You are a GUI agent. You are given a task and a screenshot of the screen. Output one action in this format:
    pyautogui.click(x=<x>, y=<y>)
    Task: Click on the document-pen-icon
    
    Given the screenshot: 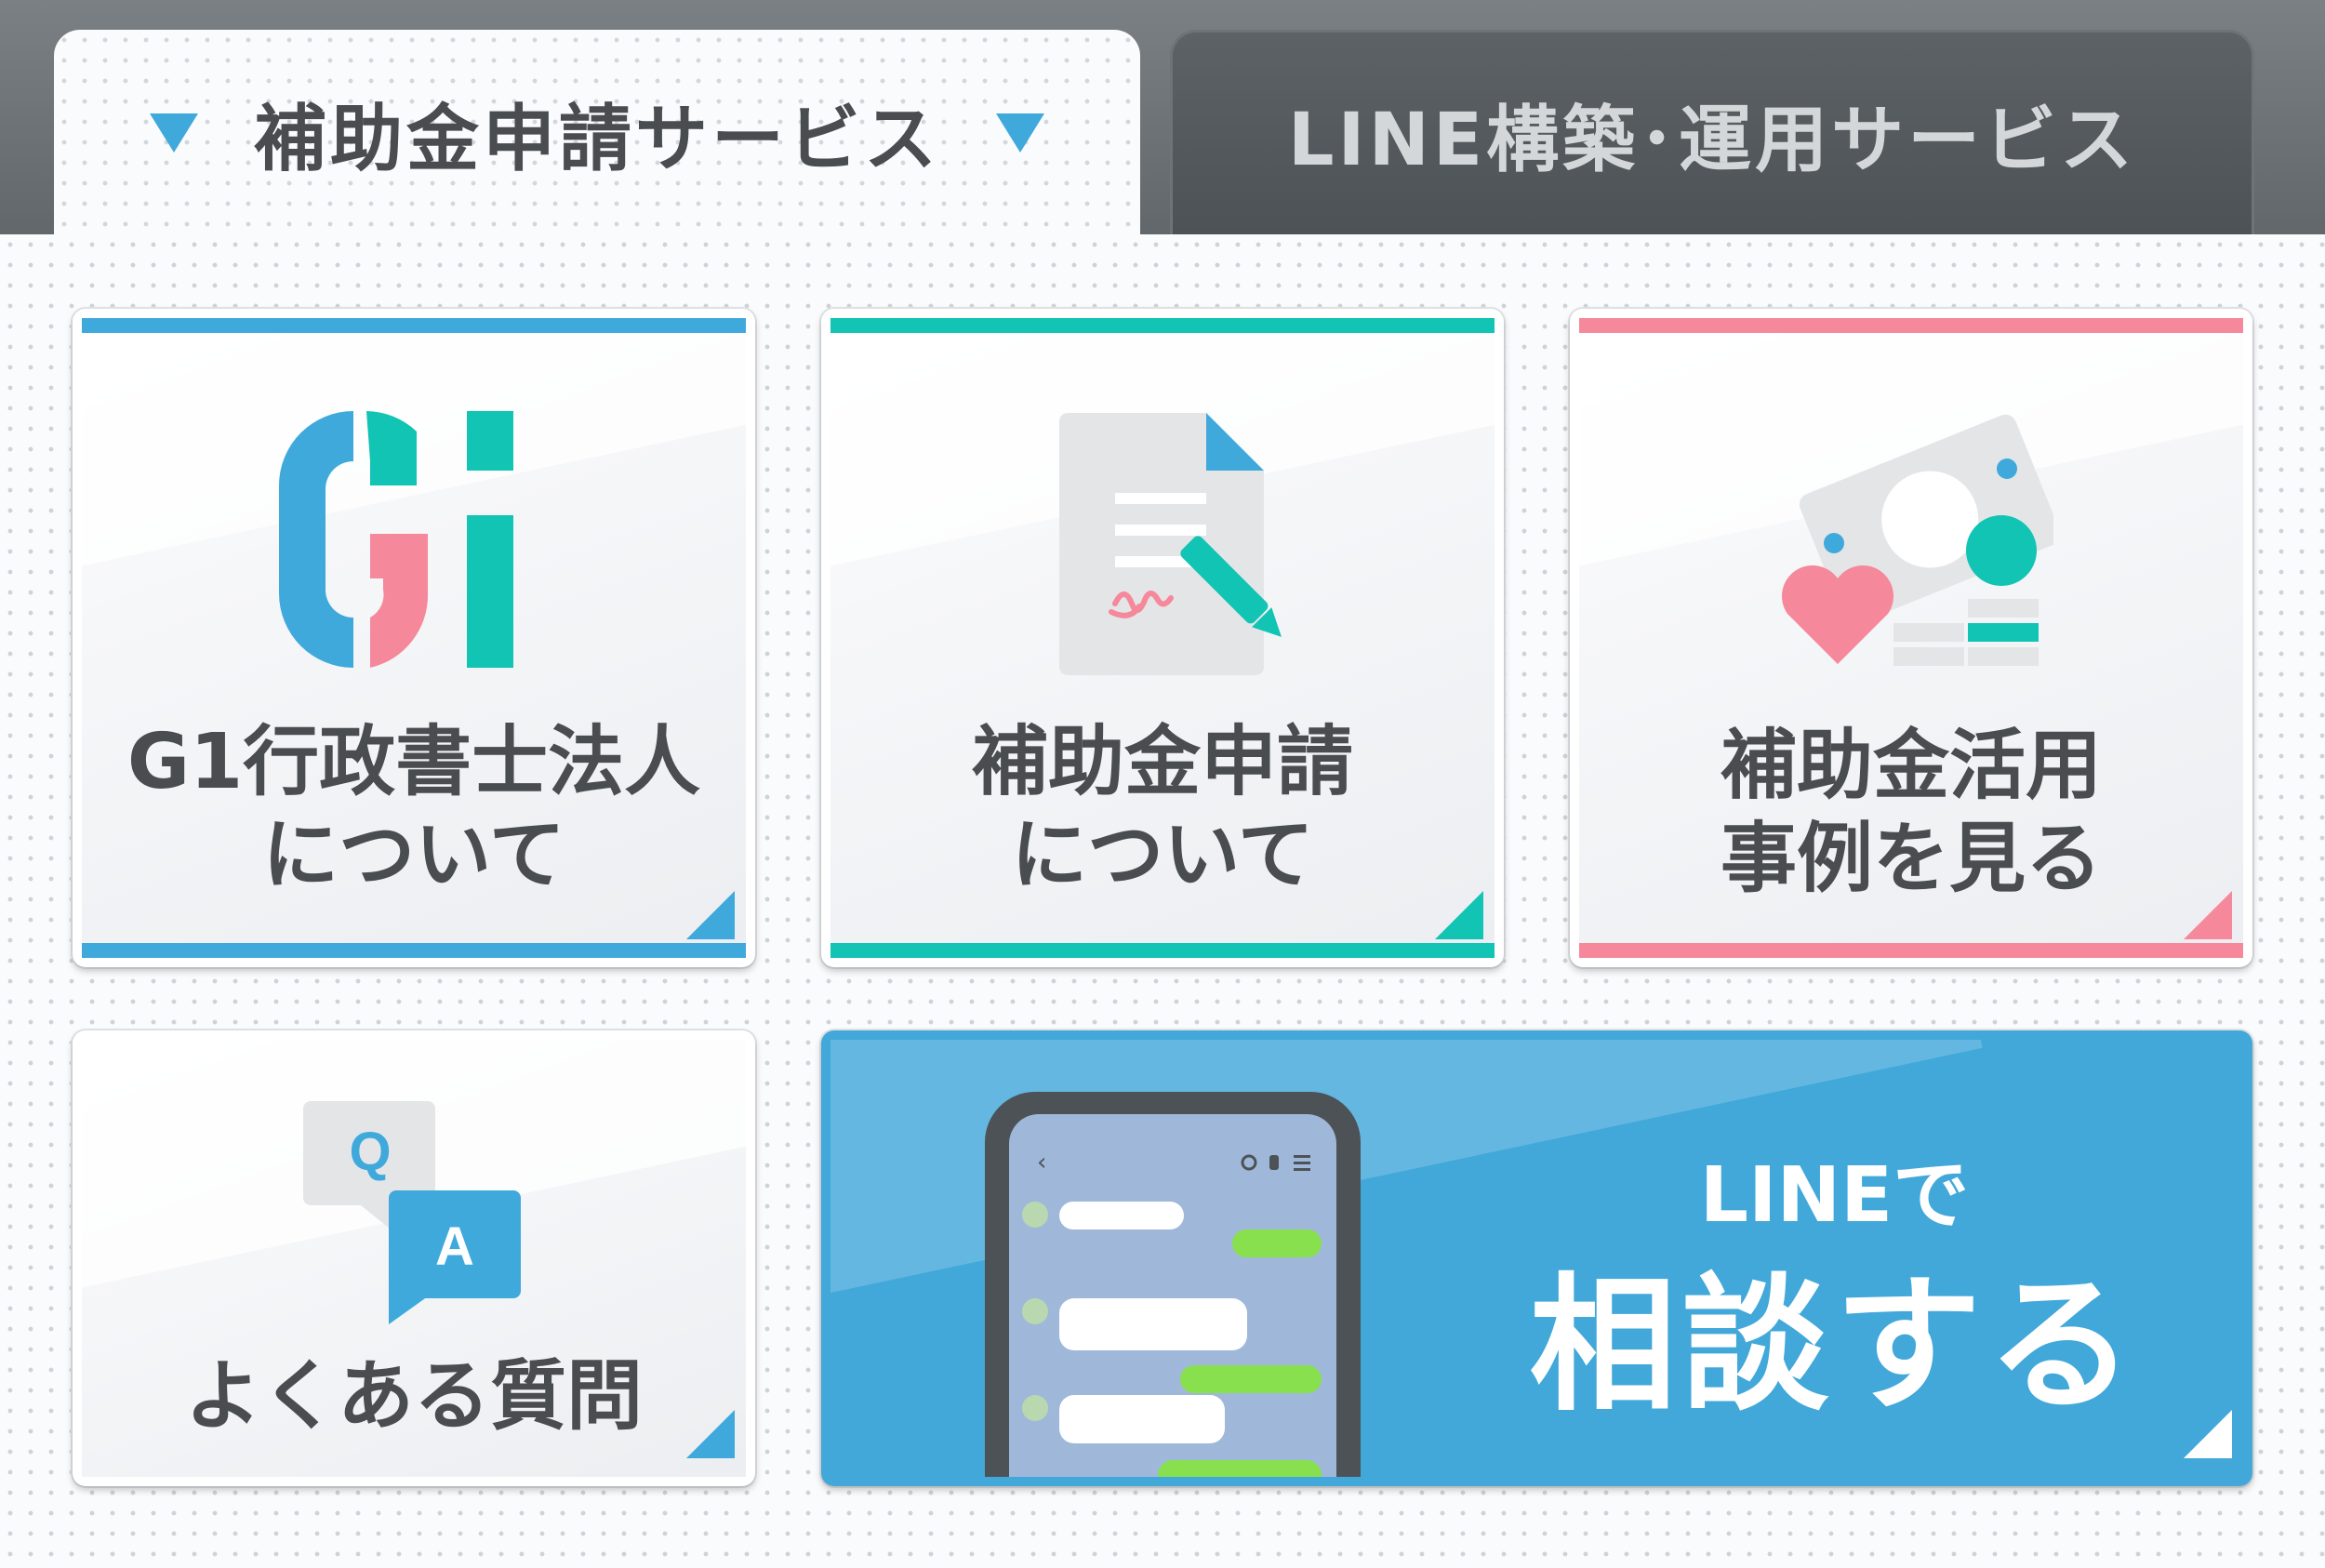 What is the action you would take?
    pyautogui.click(x=1170, y=544)
    